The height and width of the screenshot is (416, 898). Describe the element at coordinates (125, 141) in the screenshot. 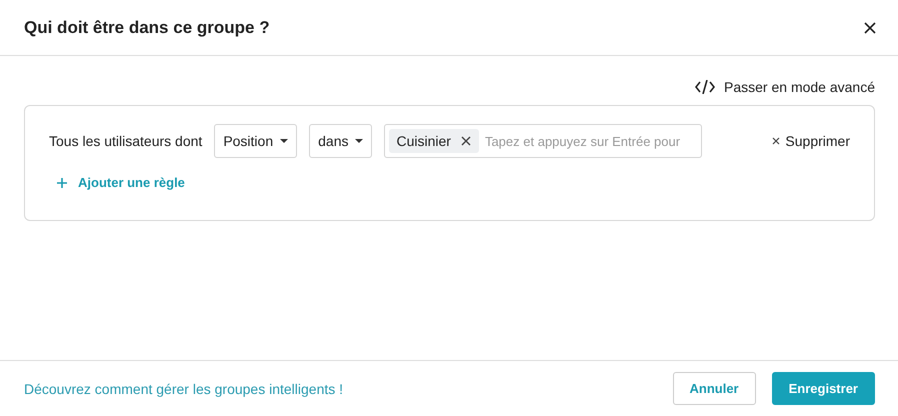

I see `rule-prefix: Tous les utilisateurs dont` at that location.